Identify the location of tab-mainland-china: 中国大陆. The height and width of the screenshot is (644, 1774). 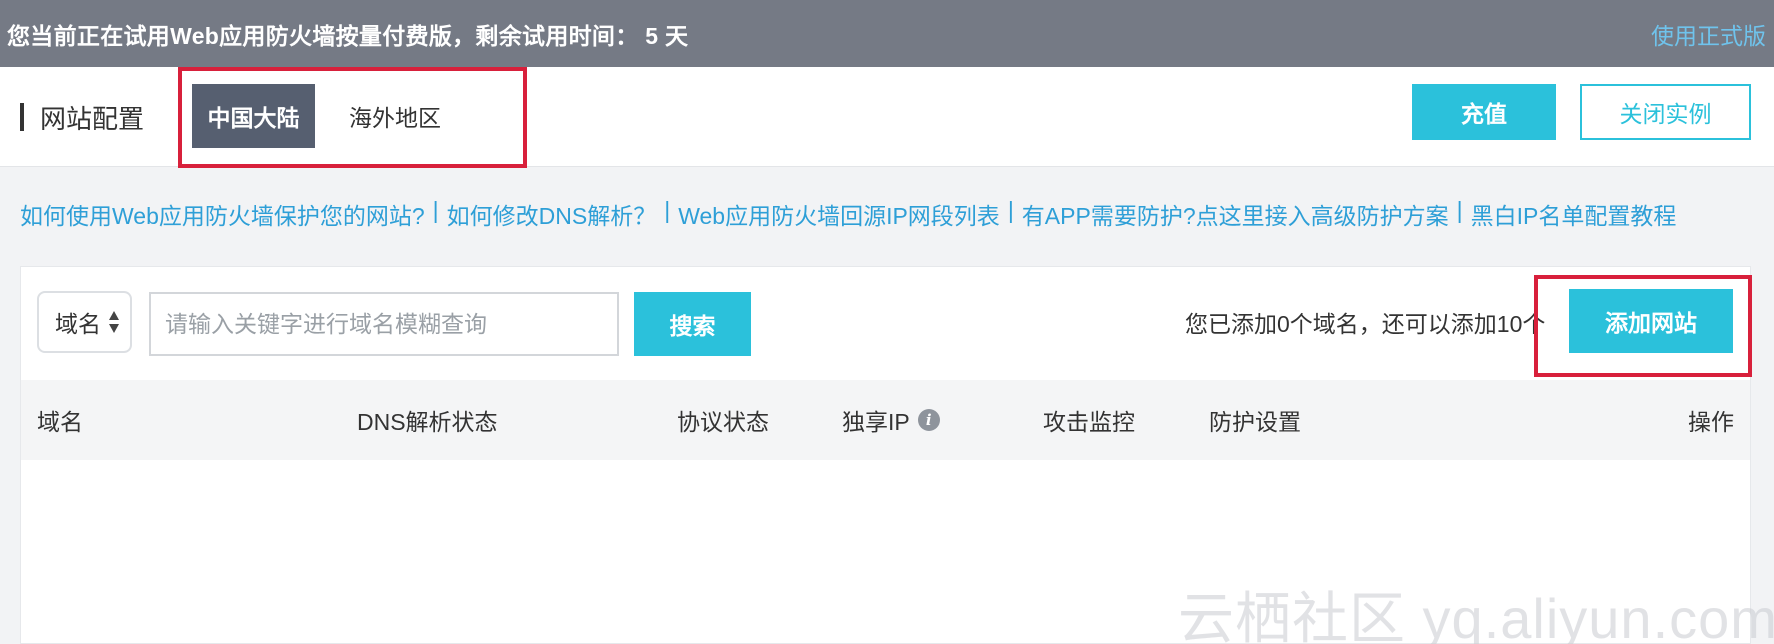
(253, 116).